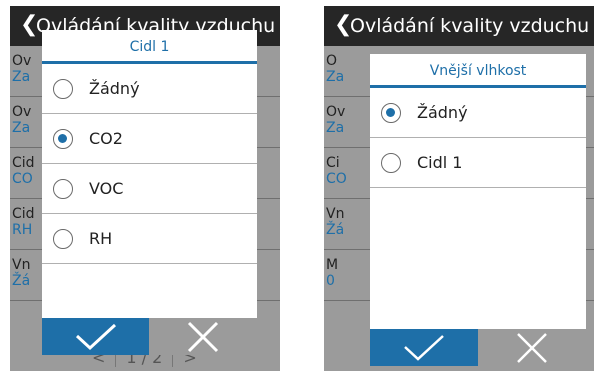 The height and width of the screenshot is (371, 603). What do you see at coordinates (149, 189) in the screenshot?
I see `option-voc: VOC` at bounding box center [149, 189].